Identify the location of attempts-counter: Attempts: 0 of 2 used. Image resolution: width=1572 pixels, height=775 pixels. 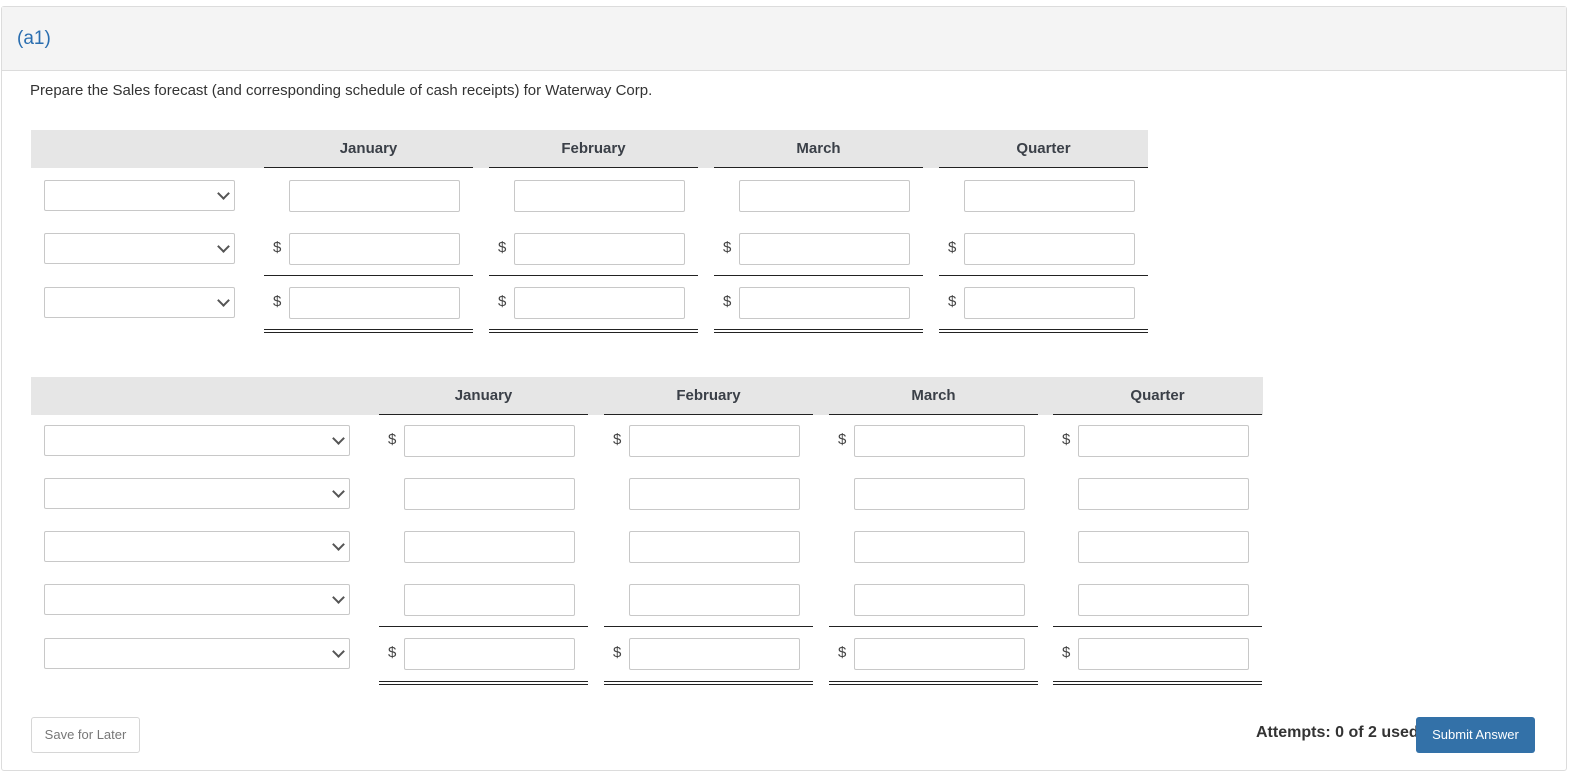
(1337, 732).